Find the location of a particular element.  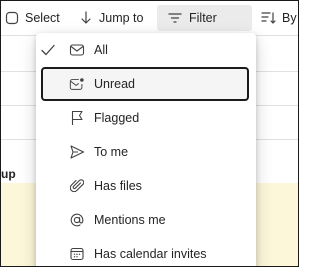

at-sign-icon is located at coordinates (77, 220).